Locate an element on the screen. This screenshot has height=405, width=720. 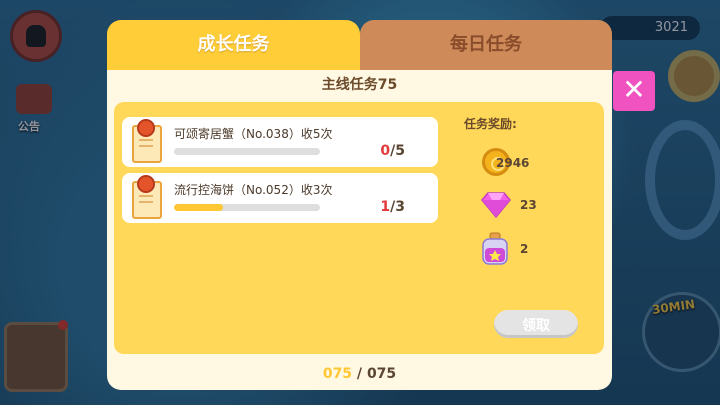
task-progress-count: 0/5 is located at coordinates (392, 151).